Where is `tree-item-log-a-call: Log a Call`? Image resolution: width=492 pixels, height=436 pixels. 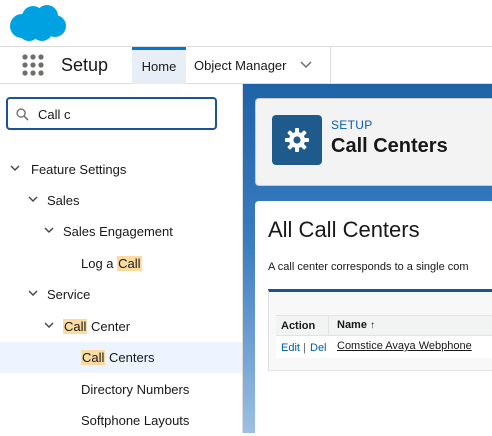 tree-item-log-a-call: Log a Call is located at coordinates (121, 263).